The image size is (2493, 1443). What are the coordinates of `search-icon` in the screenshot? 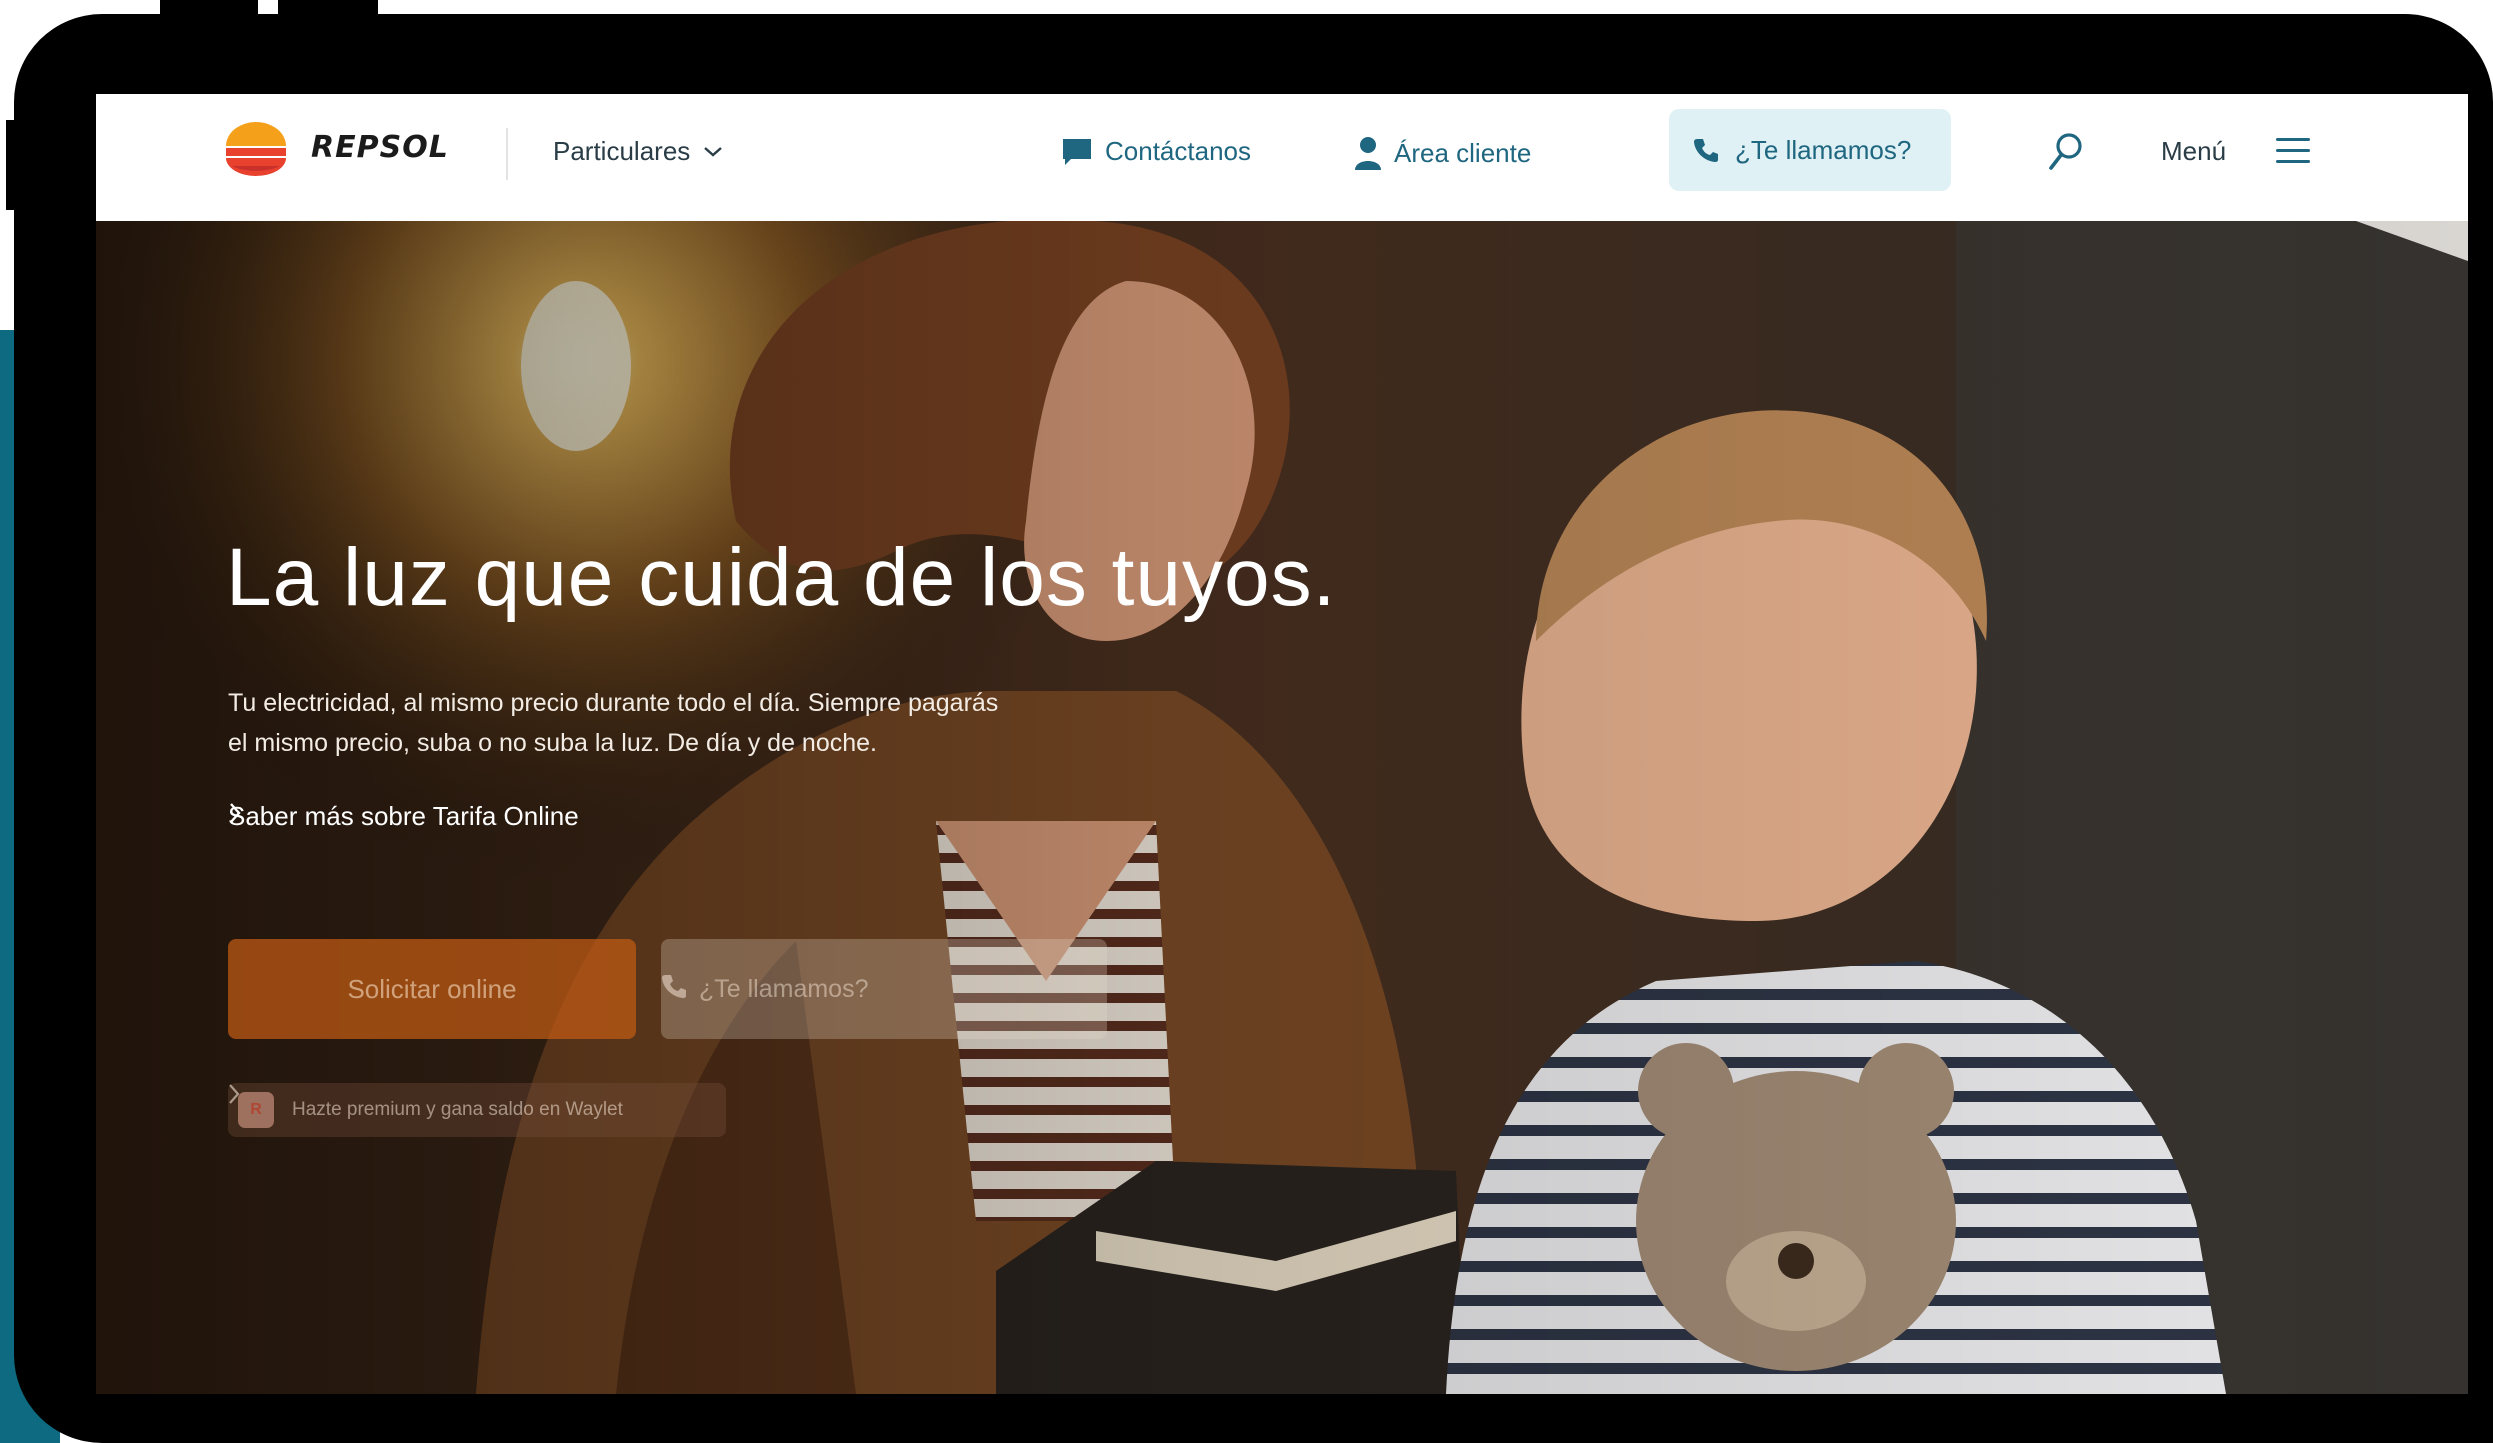 It's located at (2066, 152).